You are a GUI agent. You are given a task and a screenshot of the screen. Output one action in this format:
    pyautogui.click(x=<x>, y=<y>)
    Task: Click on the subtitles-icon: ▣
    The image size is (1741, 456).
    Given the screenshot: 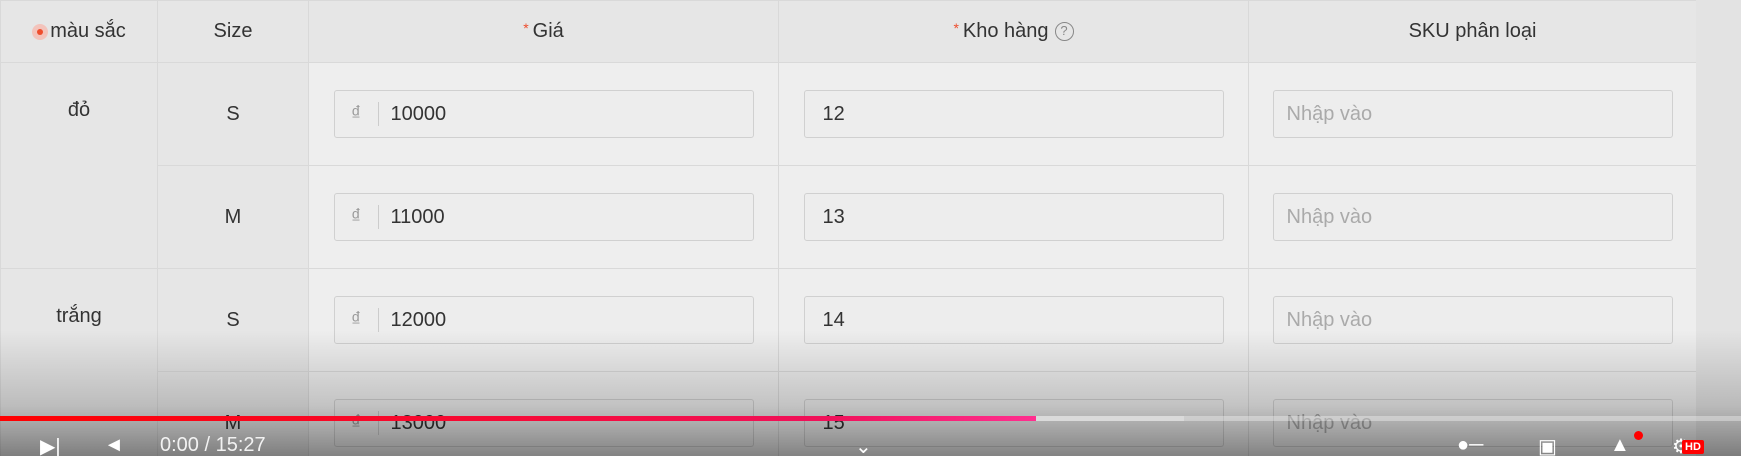 What is the action you would take?
    pyautogui.click(x=1547, y=445)
    